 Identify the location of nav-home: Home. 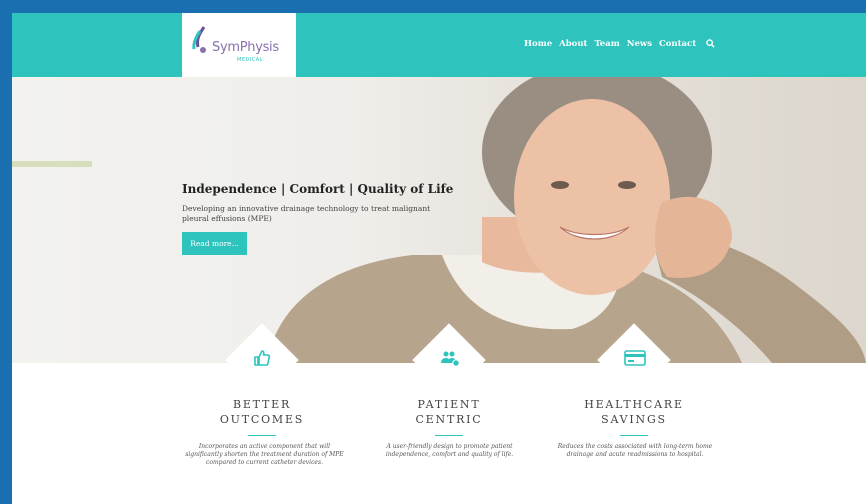
(538, 45).